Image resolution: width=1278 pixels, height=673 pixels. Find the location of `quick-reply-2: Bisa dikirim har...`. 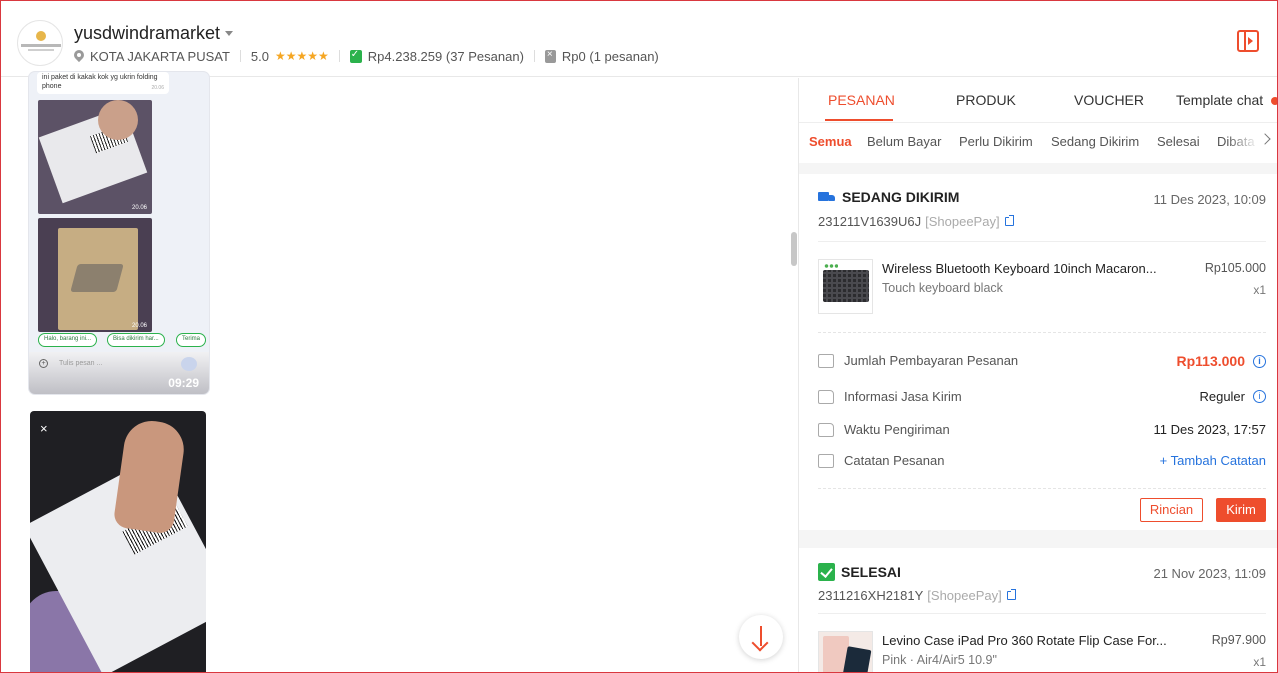

quick-reply-2: Bisa dikirim har... is located at coordinates (136, 340).